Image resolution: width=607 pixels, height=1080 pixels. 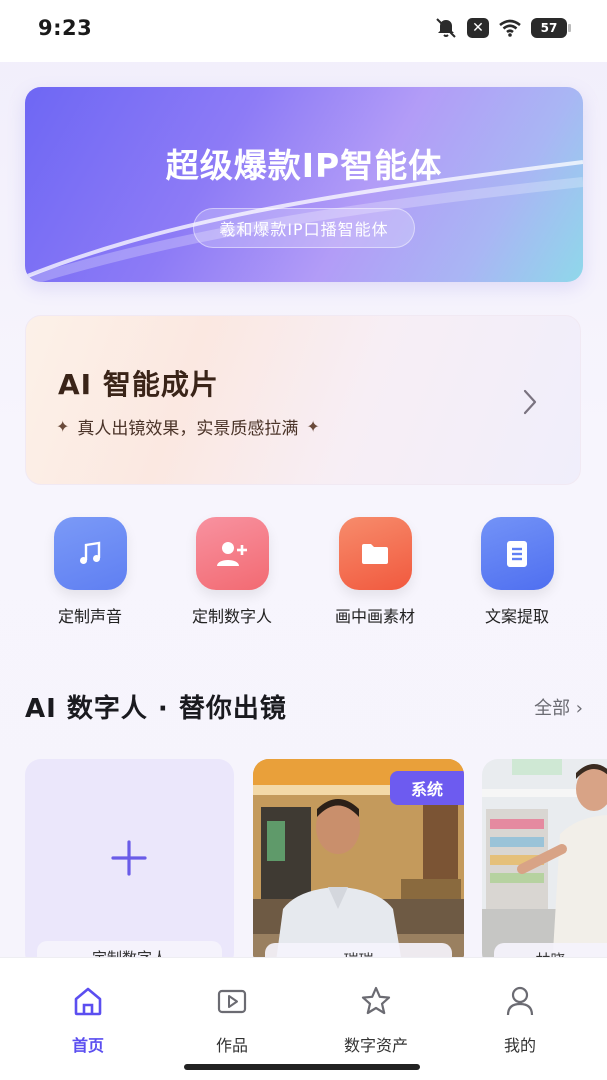 What do you see at coordinates (303, 1018) in the screenshot?
I see `bottom-navigation: 首页 作品 数字资产 我的` at bounding box center [303, 1018].